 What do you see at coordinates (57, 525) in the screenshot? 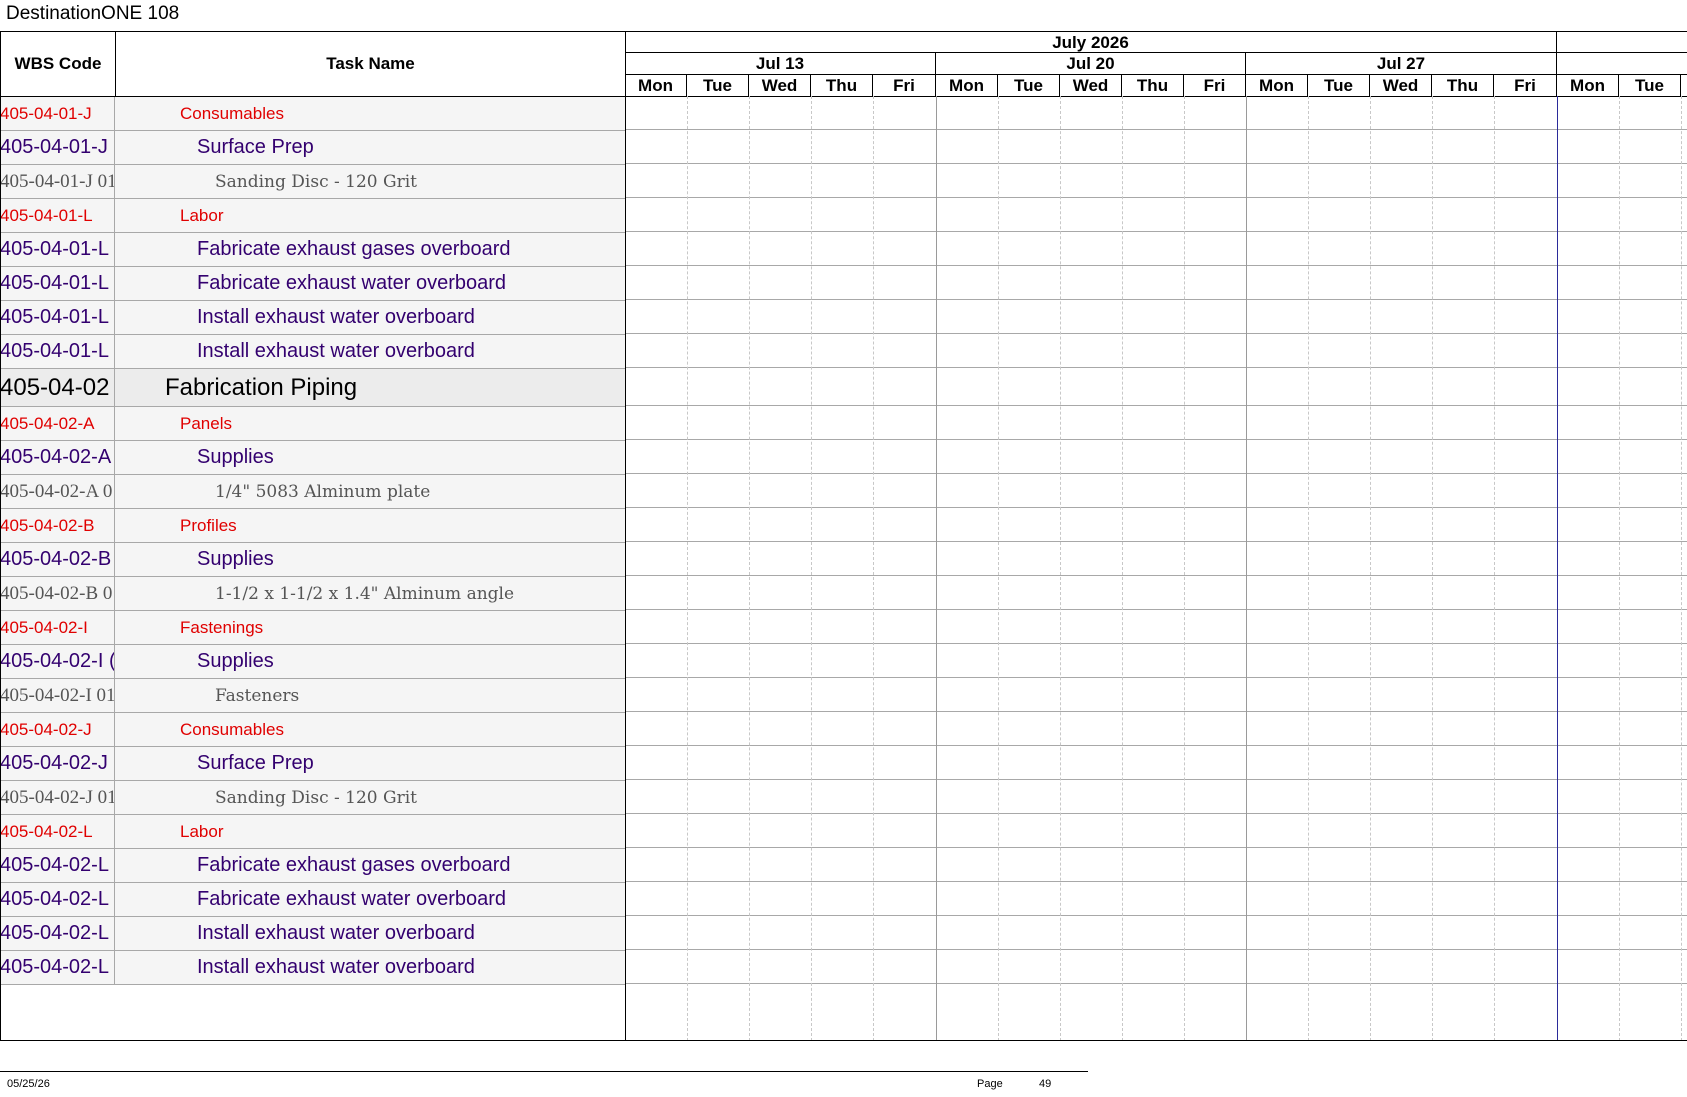
I see `wbs-code: 405-04-02-B` at bounding box center [57, 525].